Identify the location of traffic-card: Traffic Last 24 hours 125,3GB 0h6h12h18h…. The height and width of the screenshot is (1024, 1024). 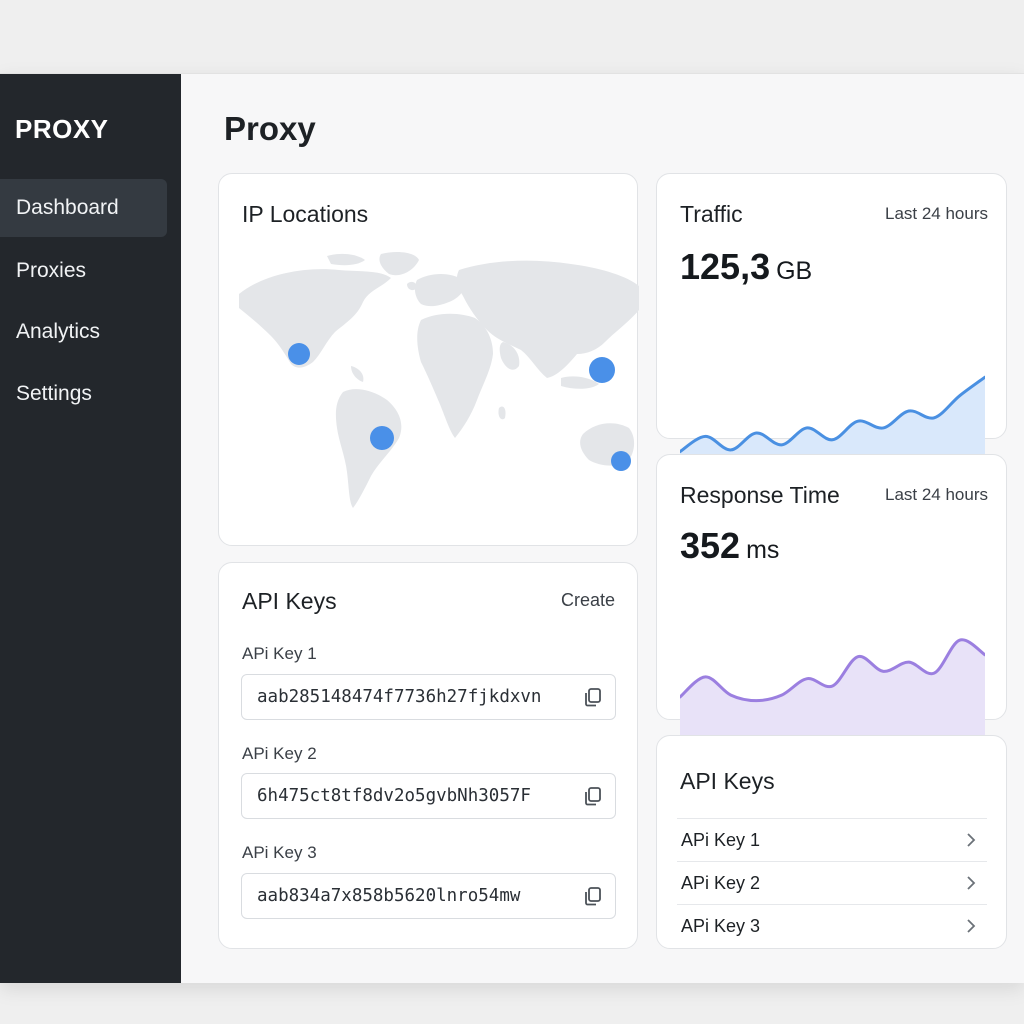
(831, 340).